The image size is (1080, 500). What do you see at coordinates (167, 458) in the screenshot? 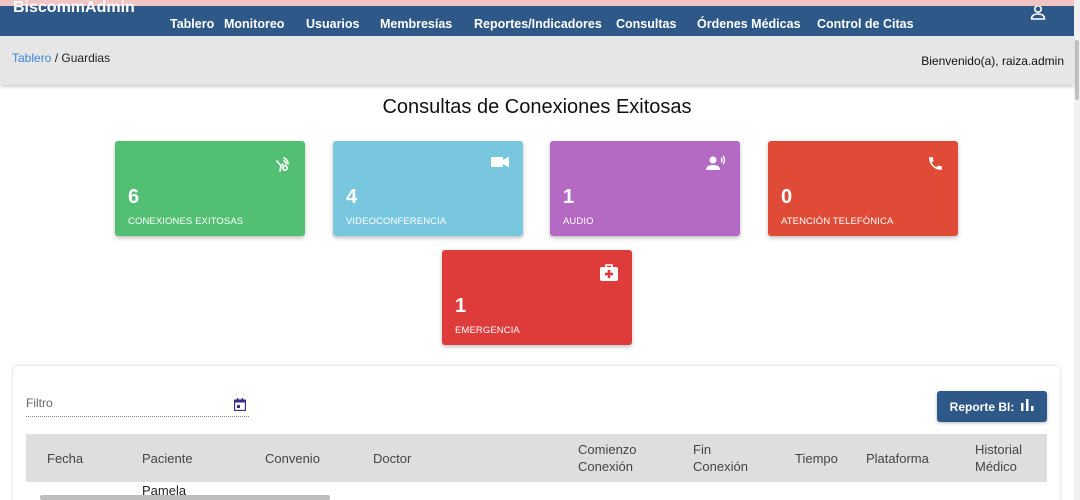
I see `col-header-paciente: Paciente` at bounding box center [167, 458].